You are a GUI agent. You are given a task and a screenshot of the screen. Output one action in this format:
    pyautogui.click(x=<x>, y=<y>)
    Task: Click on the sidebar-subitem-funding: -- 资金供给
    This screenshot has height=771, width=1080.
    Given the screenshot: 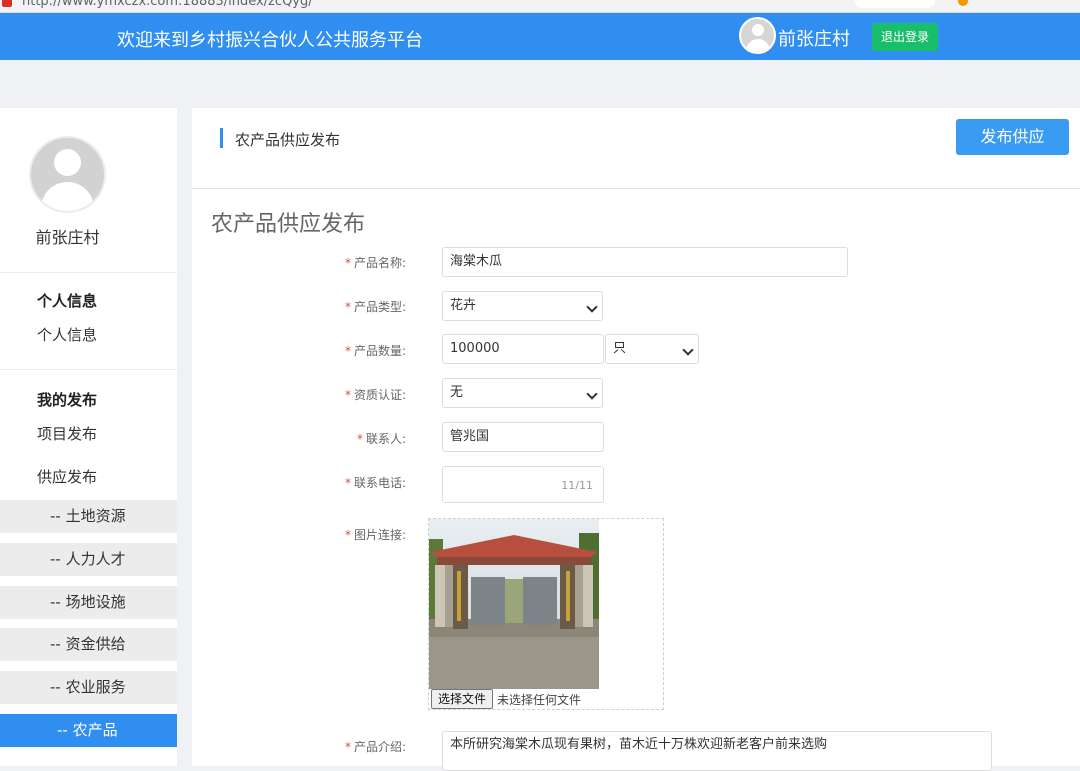 What is the action you would take?
    pyautogui.click(x=88, y=644)
    